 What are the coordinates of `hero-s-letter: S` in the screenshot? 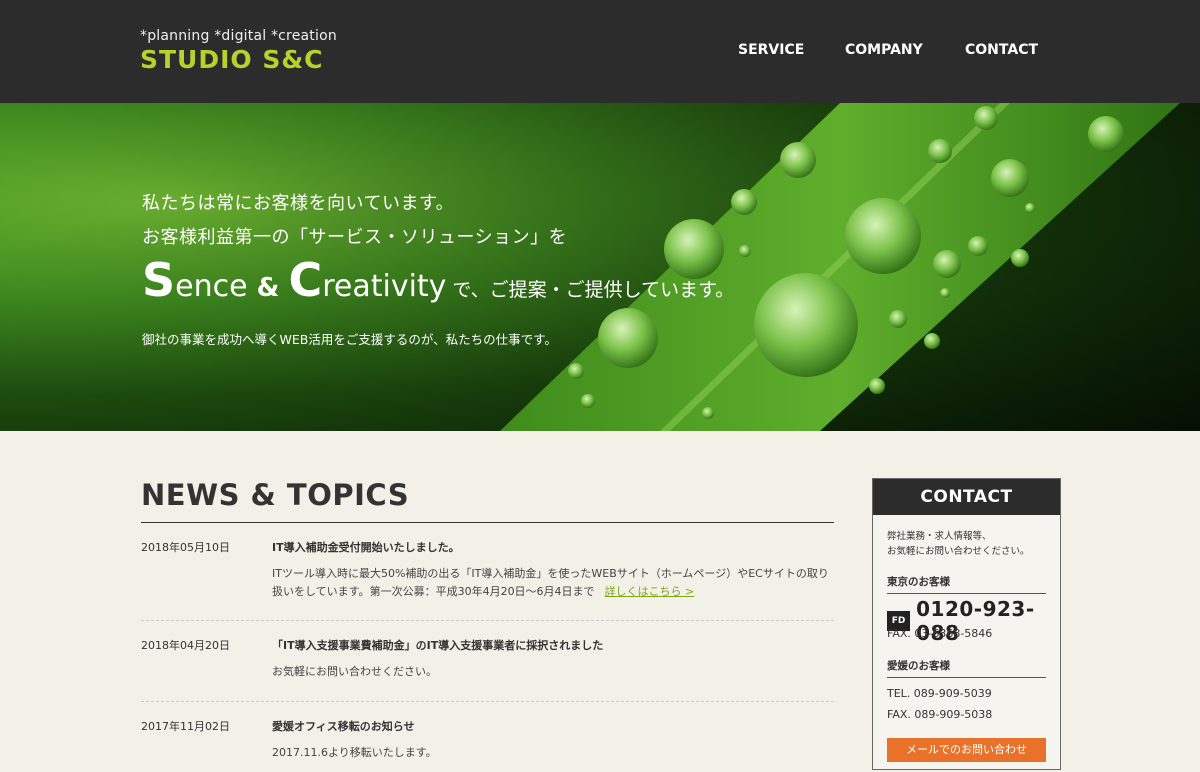 It's located at (159, 280).